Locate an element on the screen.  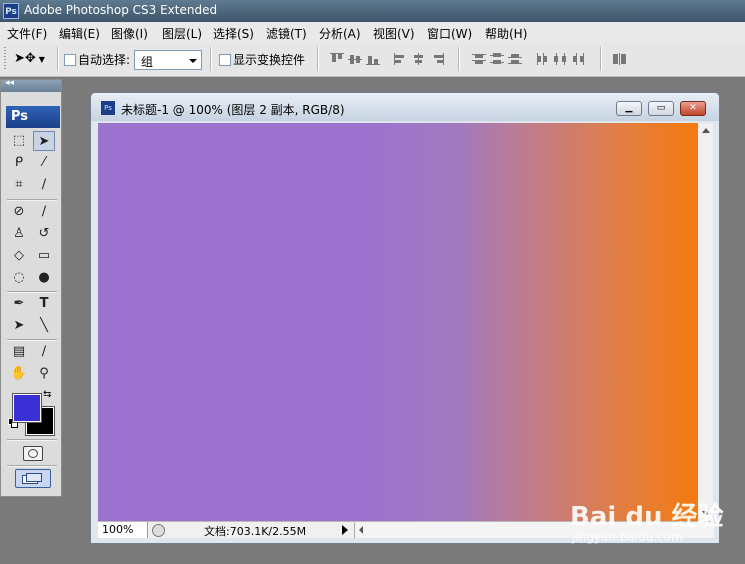
distribute-horizontal-centers-icon is located at coordinates (561, 59).